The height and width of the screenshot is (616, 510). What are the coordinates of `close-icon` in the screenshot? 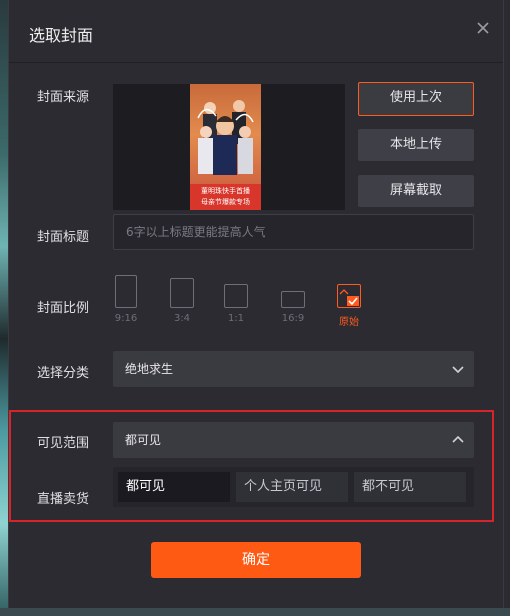 It's located at (483, 28).